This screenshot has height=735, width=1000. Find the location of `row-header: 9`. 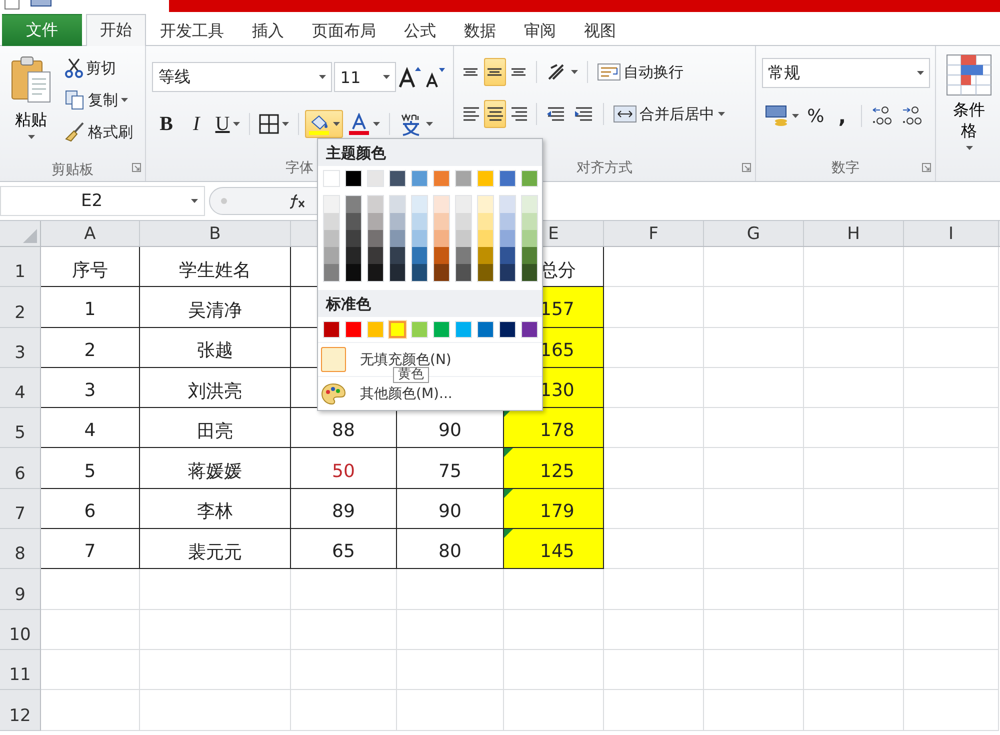

row-header: 9 is located at coordinates (20, 589).